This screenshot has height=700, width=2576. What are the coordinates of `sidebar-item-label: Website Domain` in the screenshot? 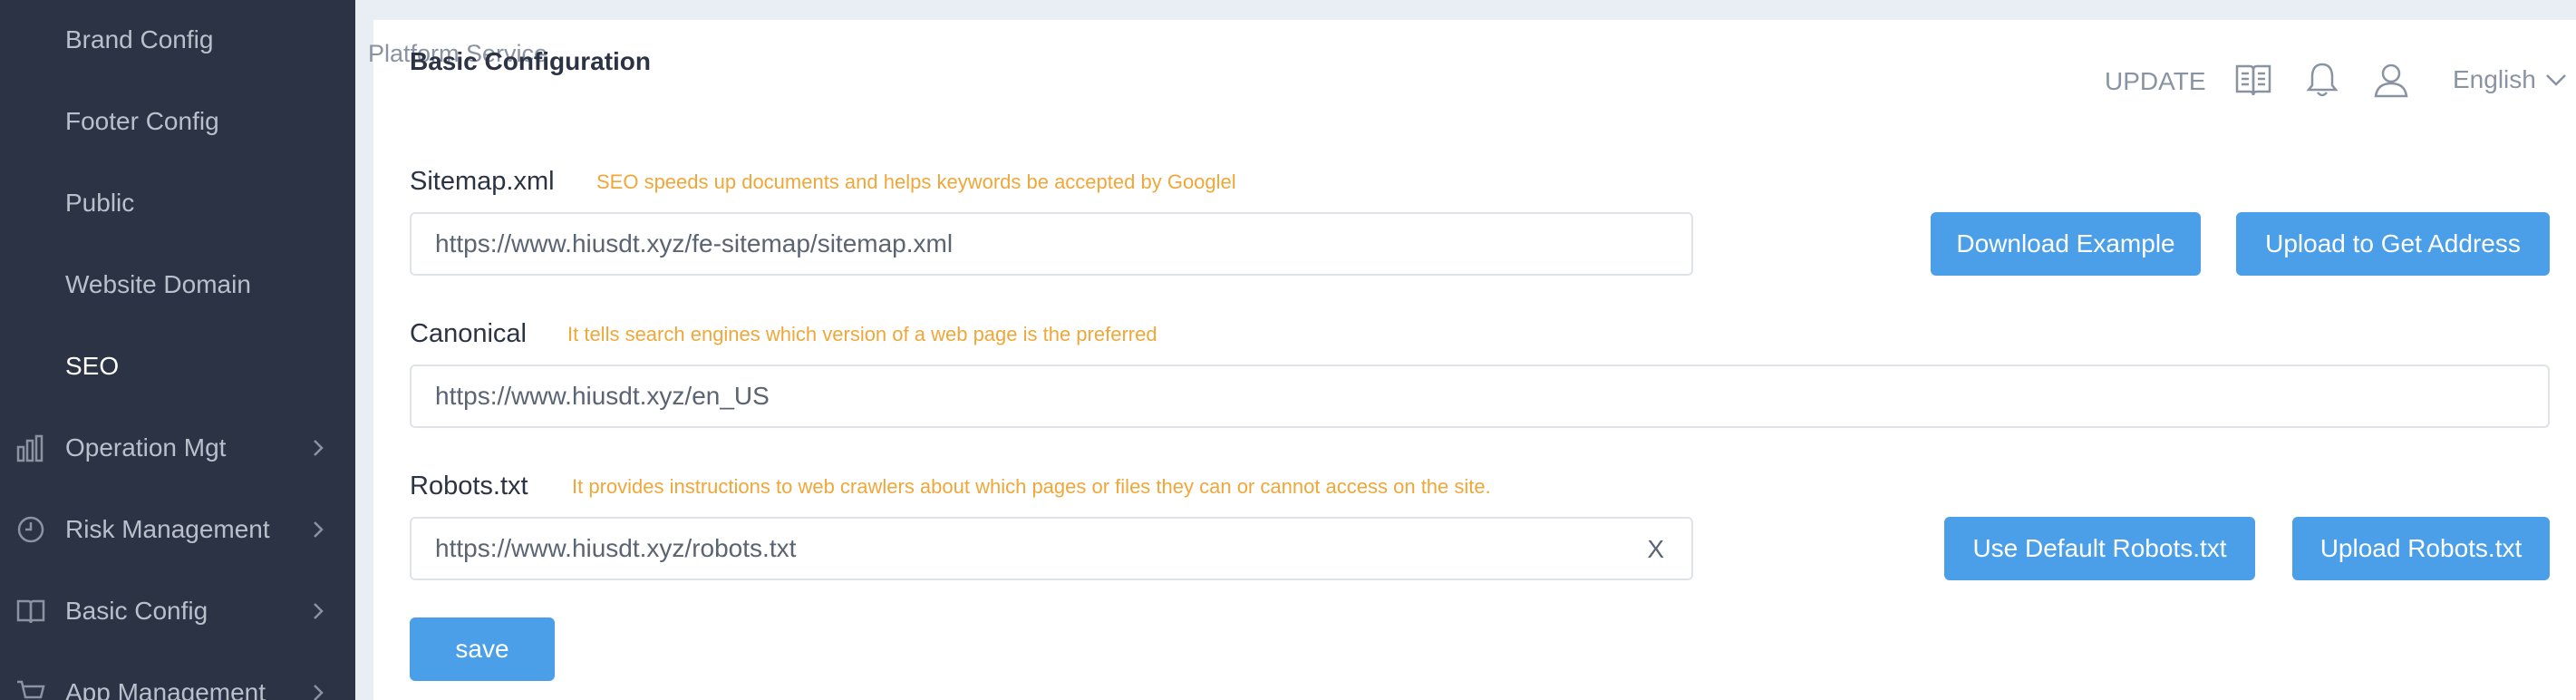 It's located at (158, 284).